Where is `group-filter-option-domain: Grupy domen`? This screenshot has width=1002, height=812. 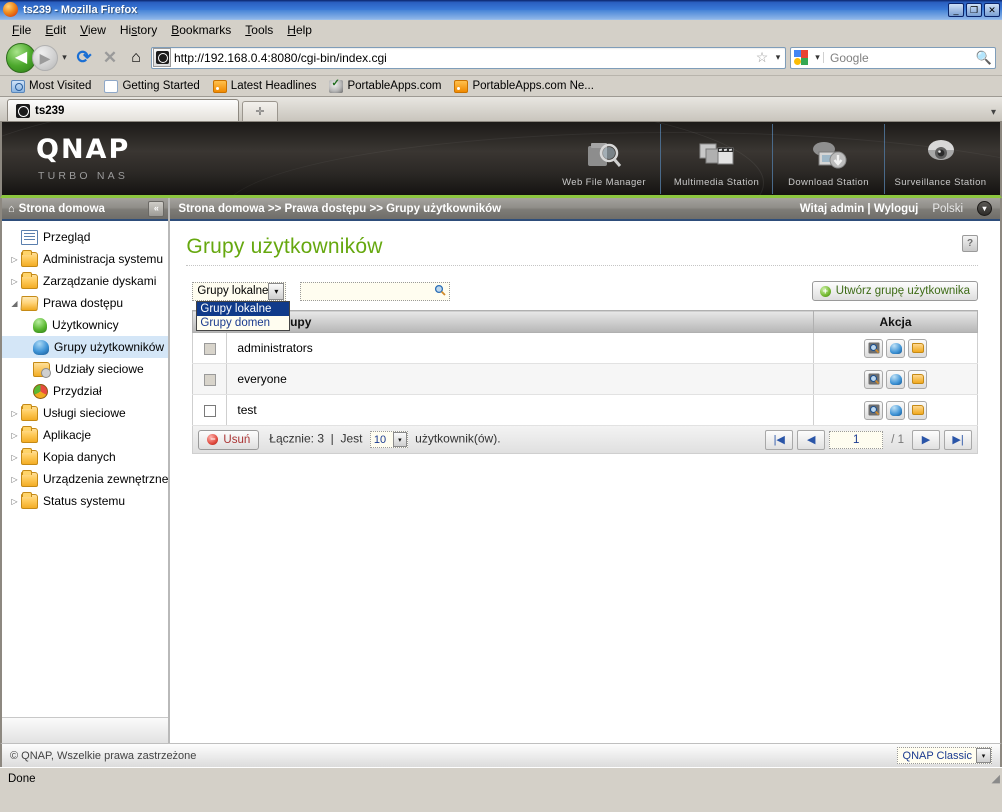
group-filter-option-domain: Grupy domen is located at coordinates (243, 323).